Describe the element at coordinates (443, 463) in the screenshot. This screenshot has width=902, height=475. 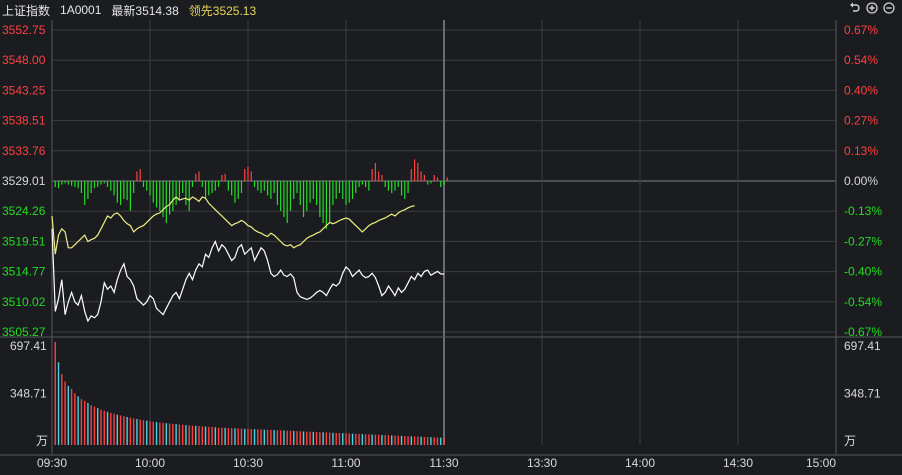
I see `time-tick-label: 11:30` at that location.